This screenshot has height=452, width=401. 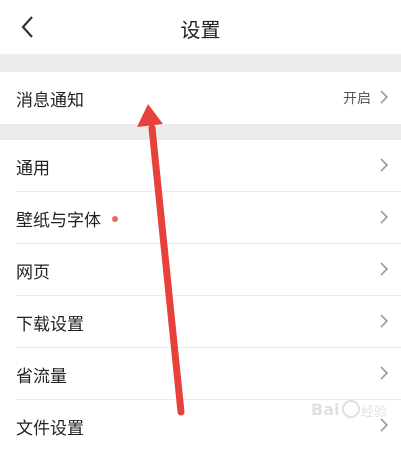 I want to click on row-label: 壁纸与字体, so click(x=58, y=221).